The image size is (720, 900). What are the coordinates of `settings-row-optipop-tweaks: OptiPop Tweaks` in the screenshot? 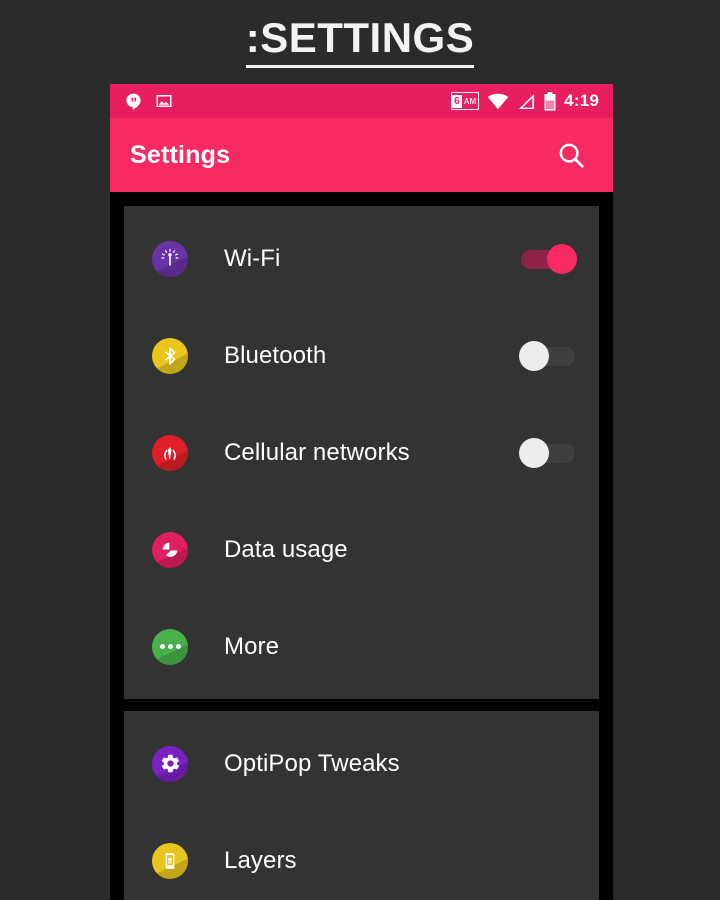 It's located at (361, 763).